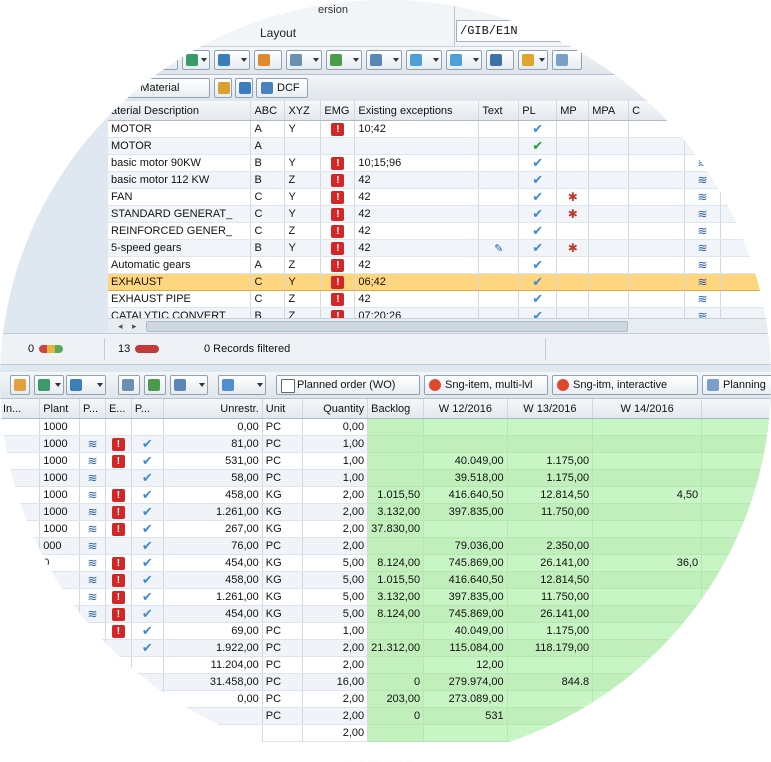 The image size is (771, 762). Describe the element at coordinates (528, 31) in the screenshot. I see `layout-input: /GIB/E1N` at that location.